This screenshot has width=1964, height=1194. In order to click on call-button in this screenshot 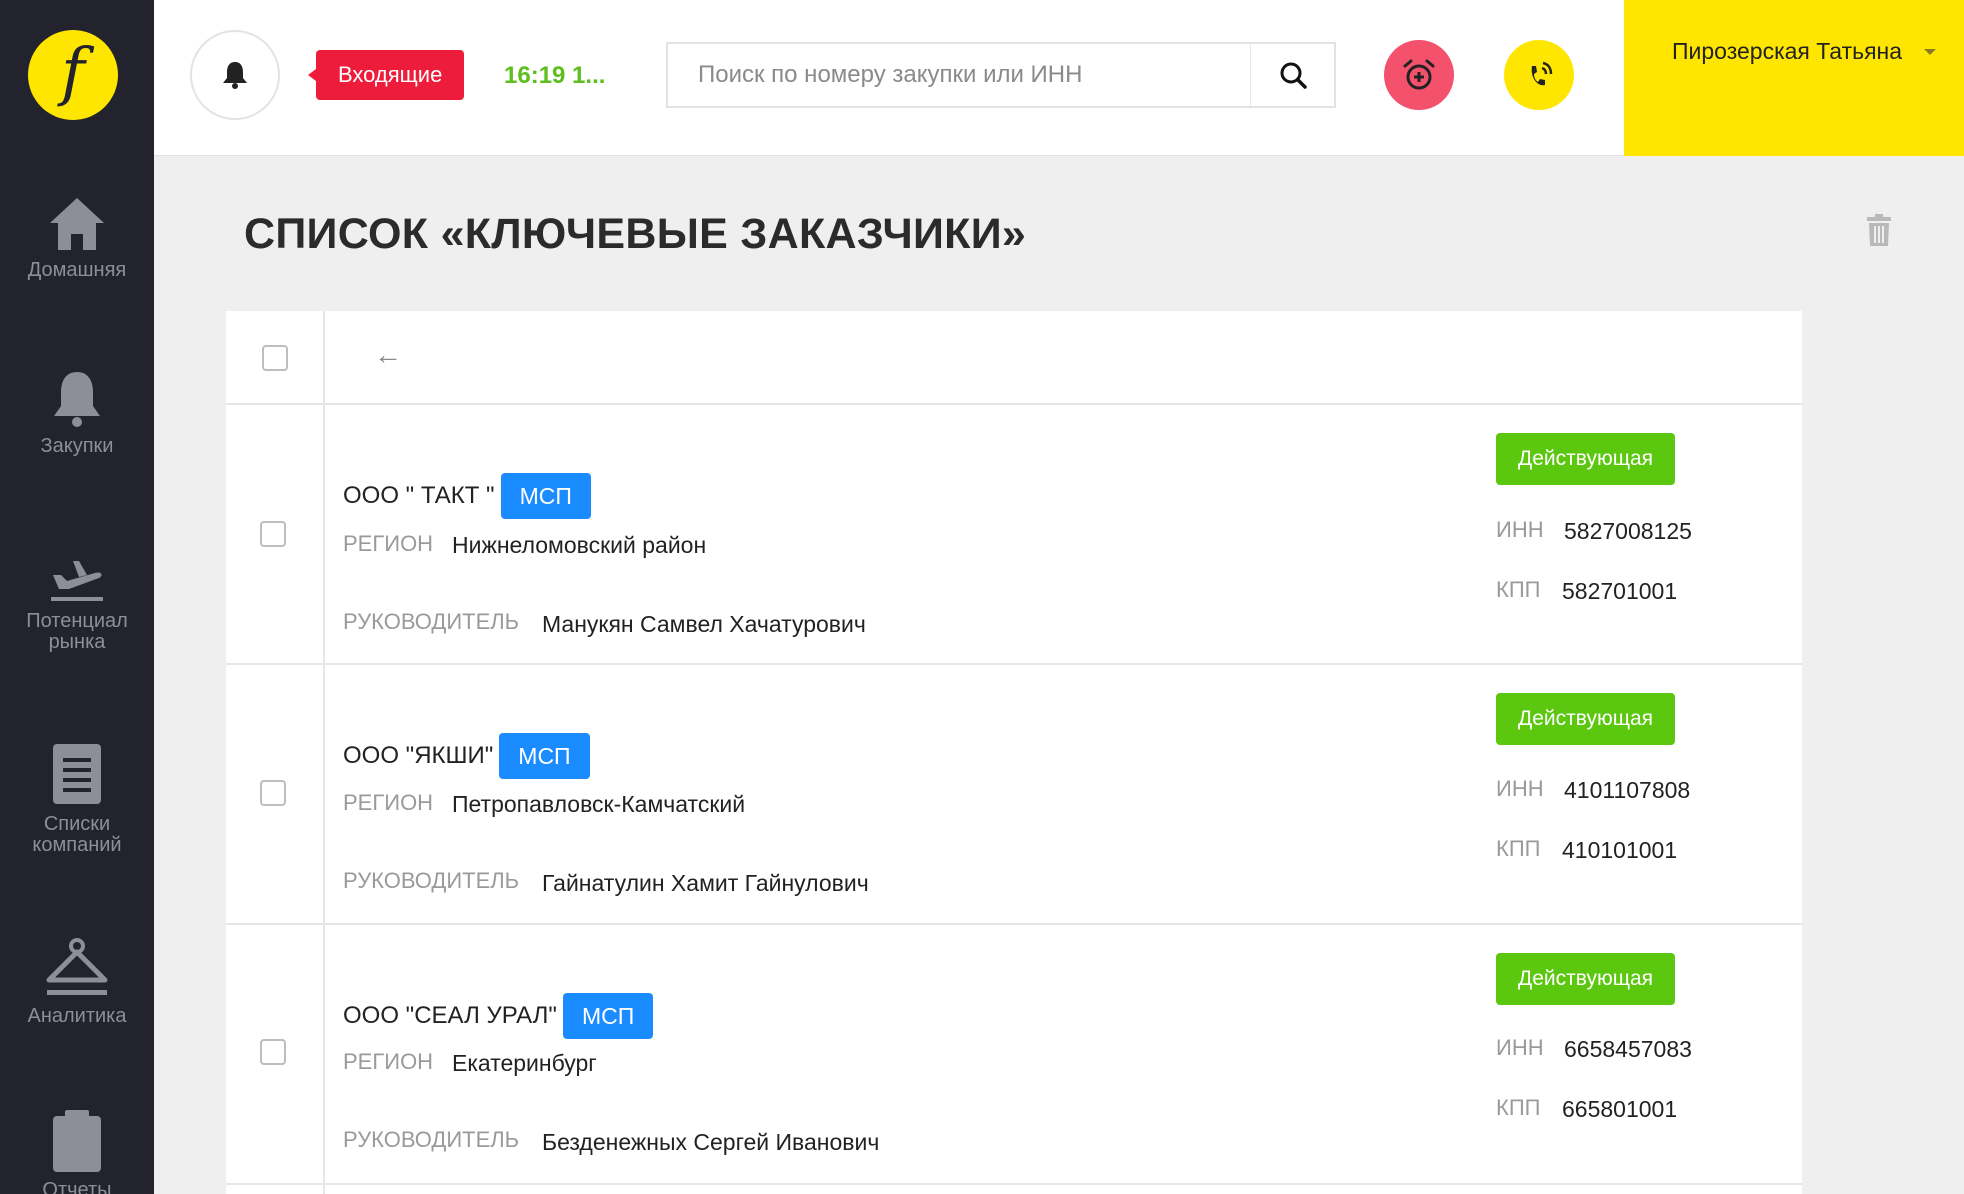, I will do `click(1539, 75)`.